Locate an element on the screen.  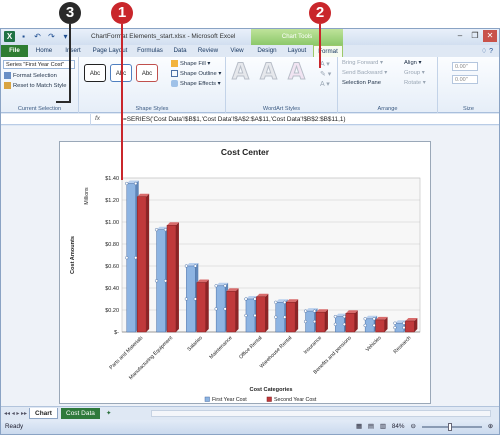
format-selection-button: Format Selection is located at coordinates (30, 75).